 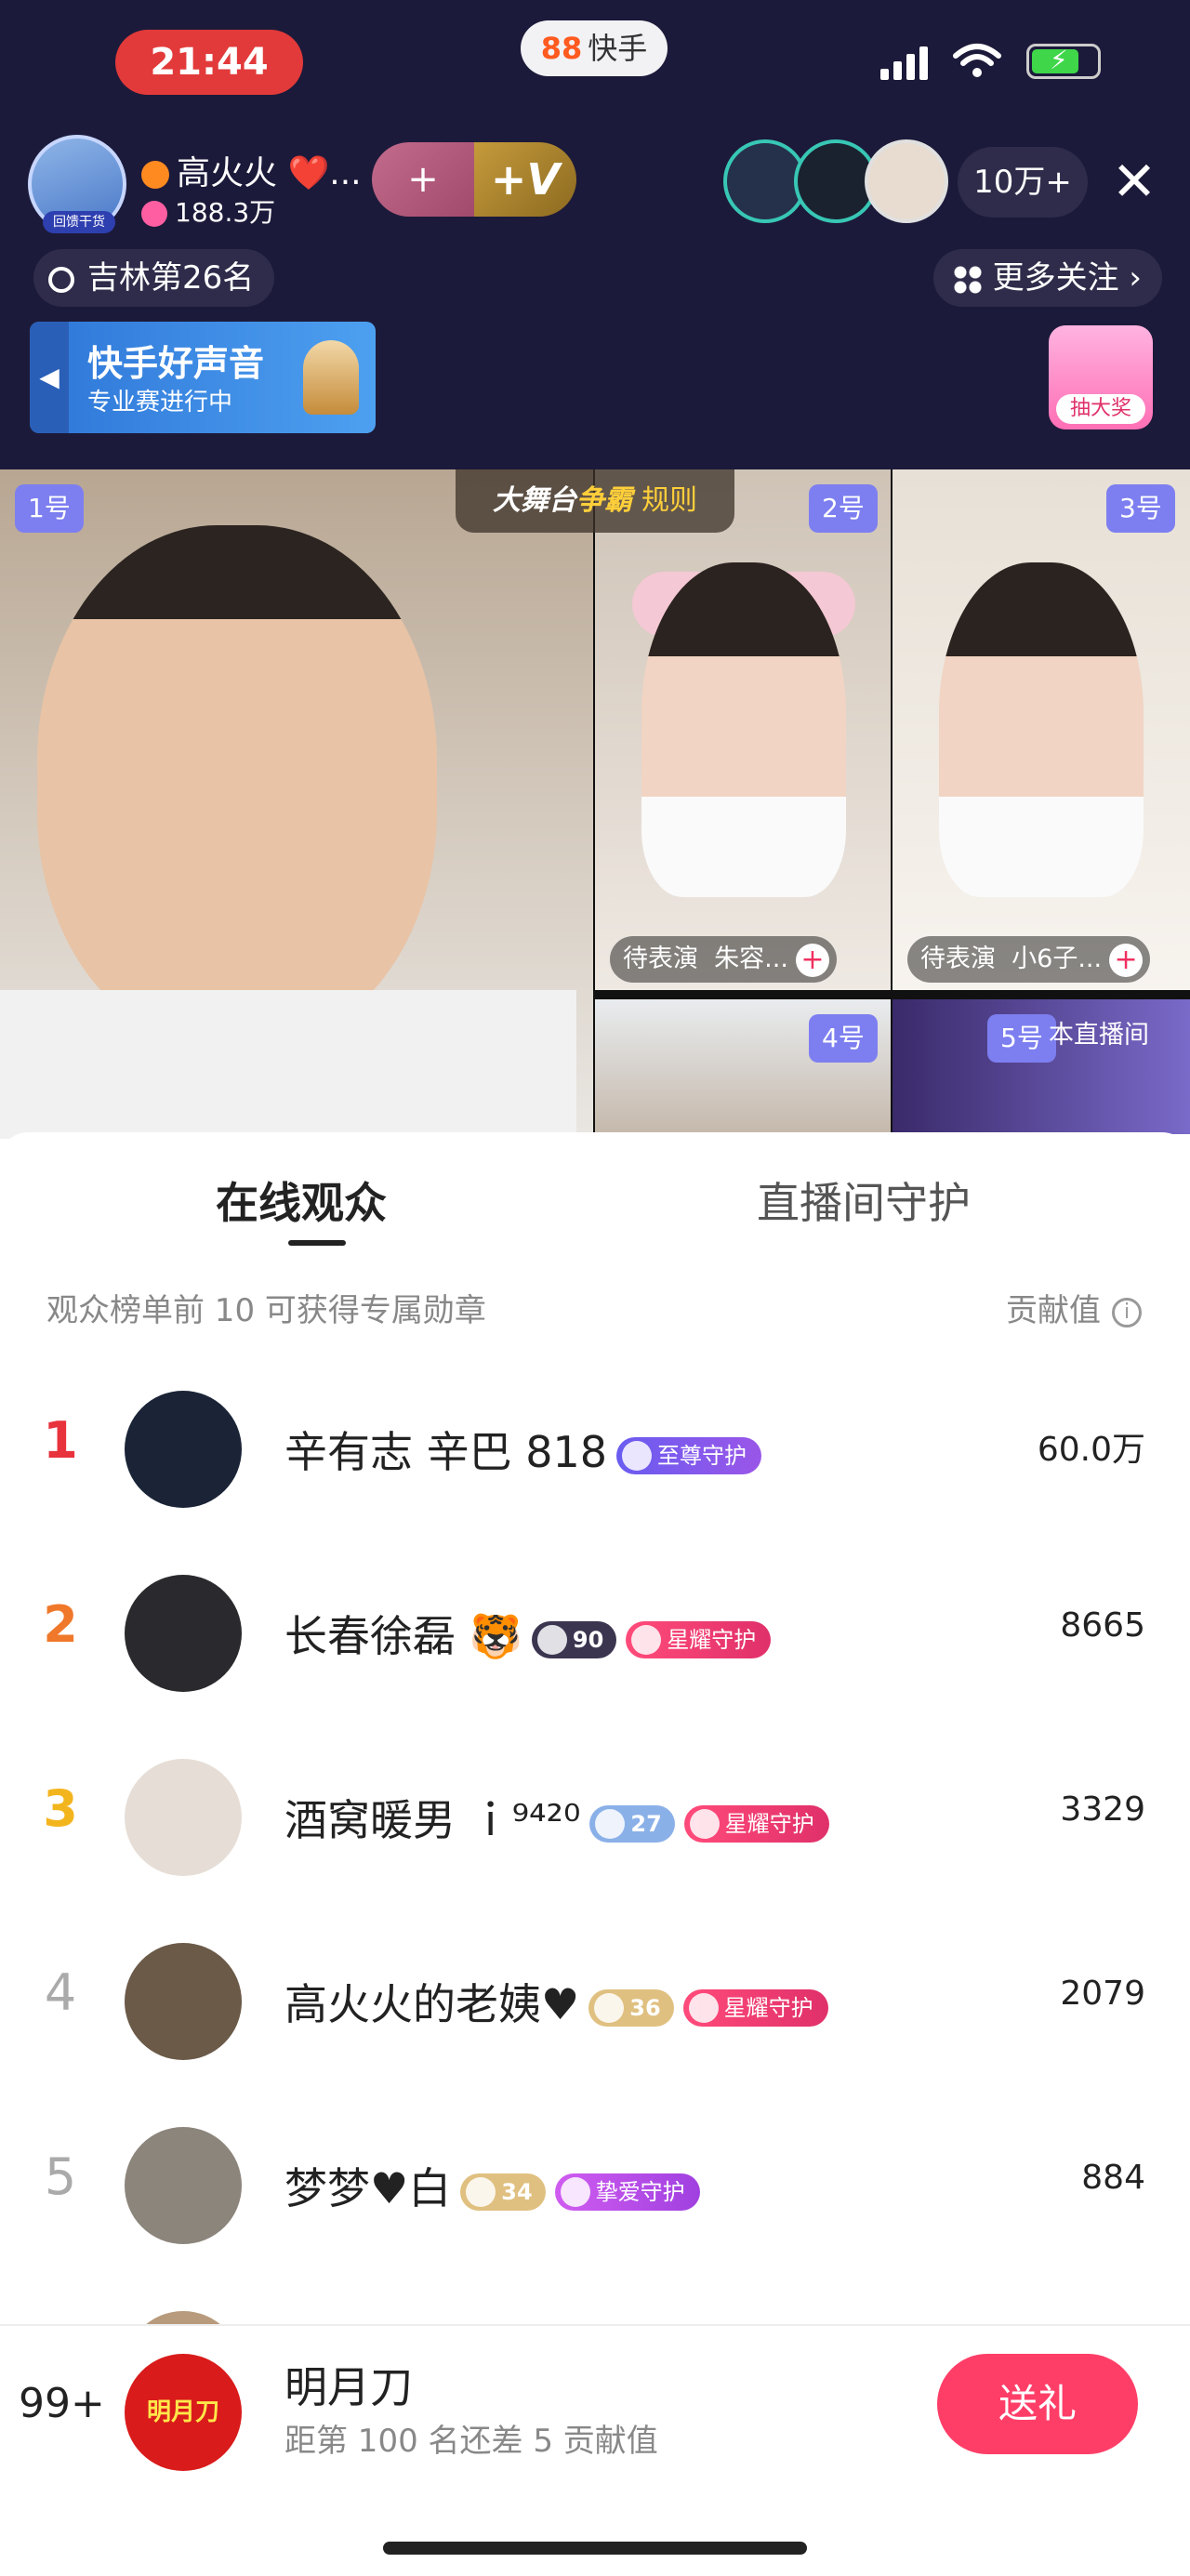 I want to click on grid-icon, so click(x=967, y=279).